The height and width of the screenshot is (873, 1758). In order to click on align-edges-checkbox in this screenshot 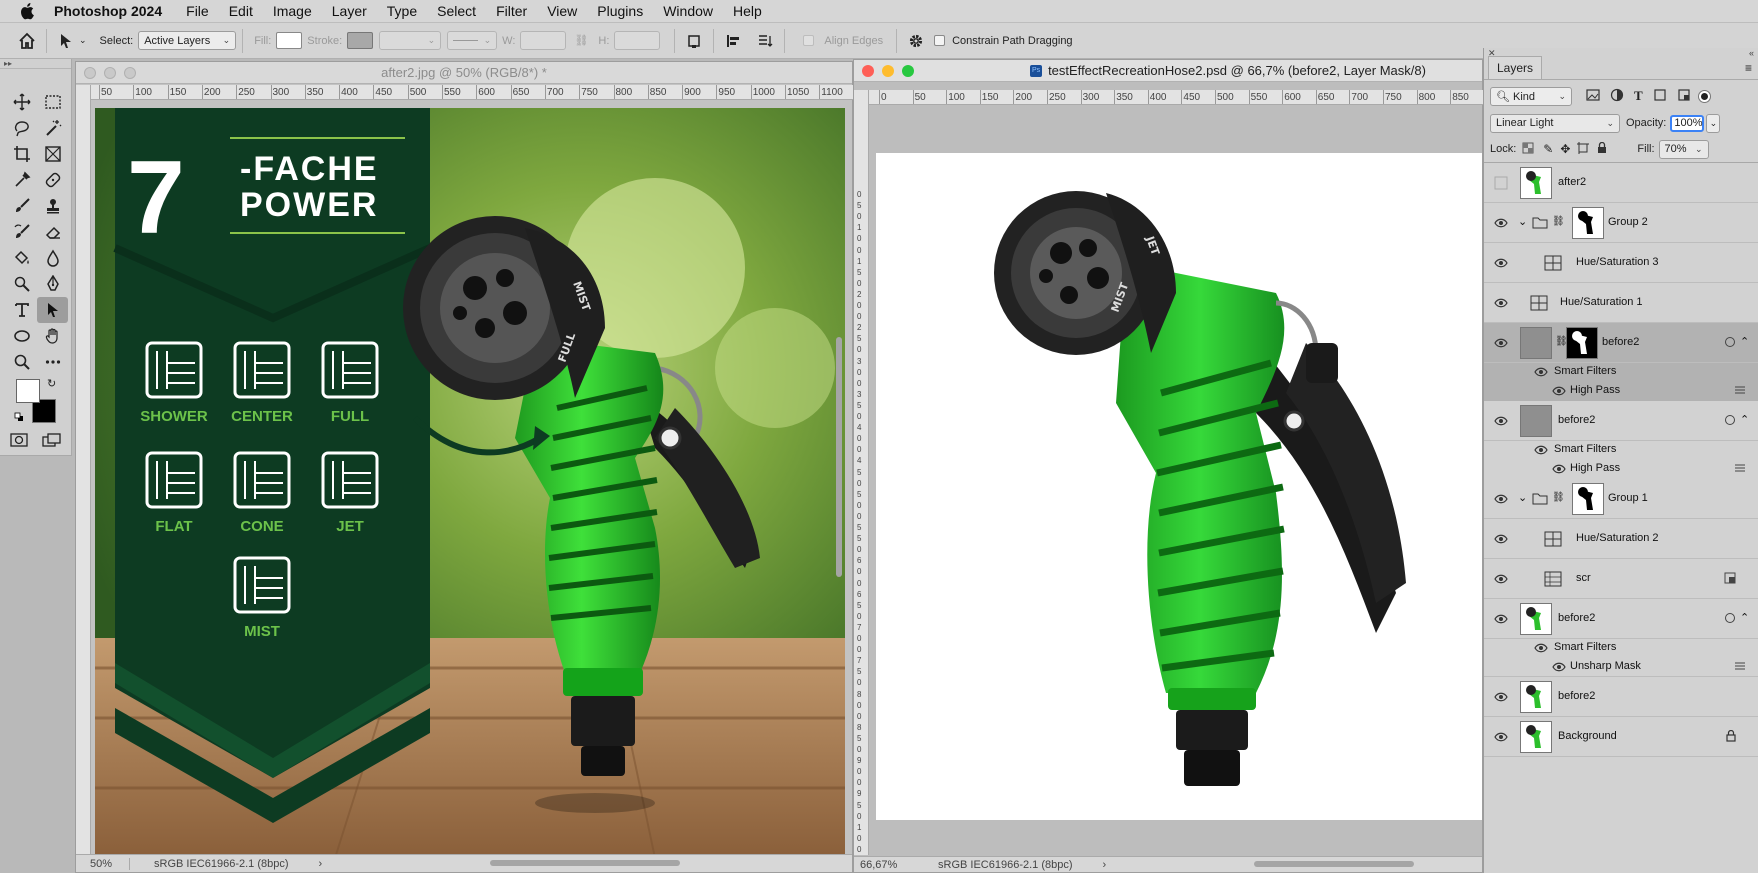, I will do `click(809, 40)`.